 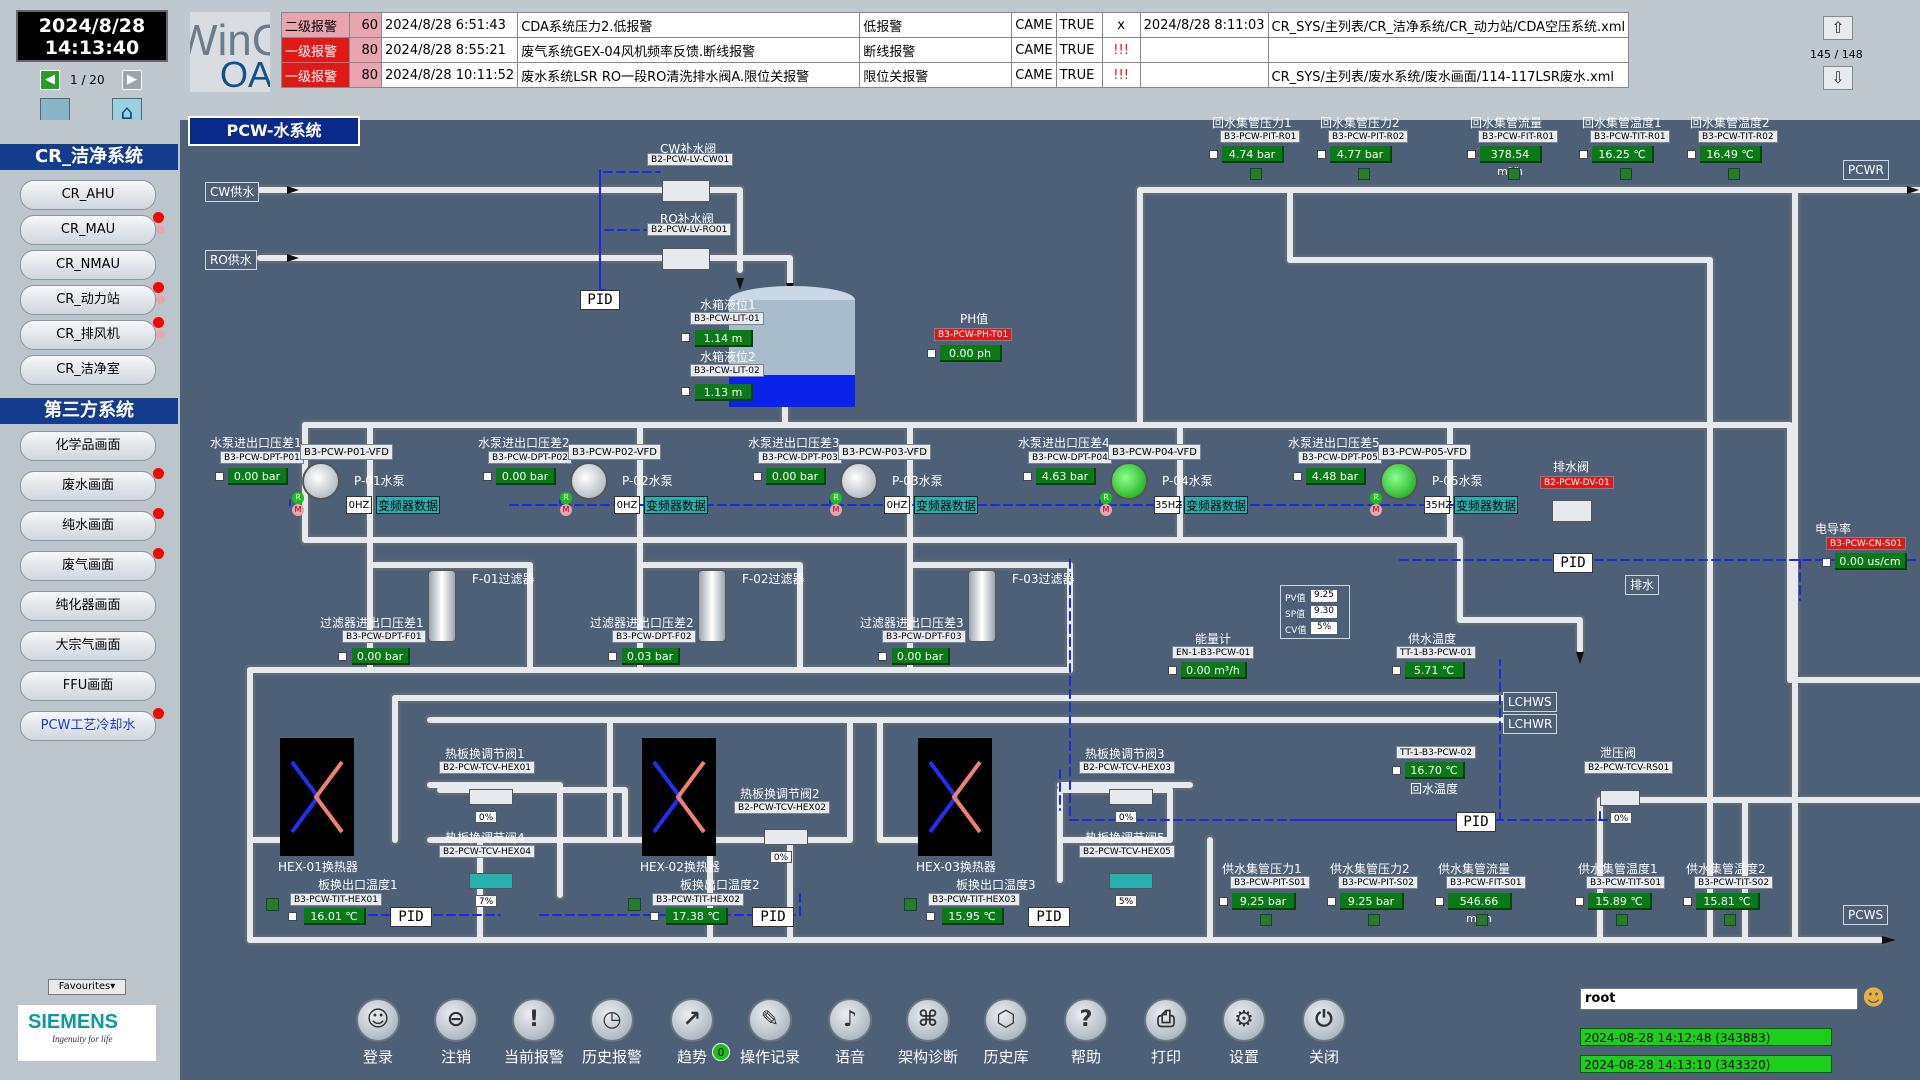 What do you see at coordinates (1838, 28) in the screenshot?
I see `alarm-up-icon: ⇧` at bounding box center [1838, 28].